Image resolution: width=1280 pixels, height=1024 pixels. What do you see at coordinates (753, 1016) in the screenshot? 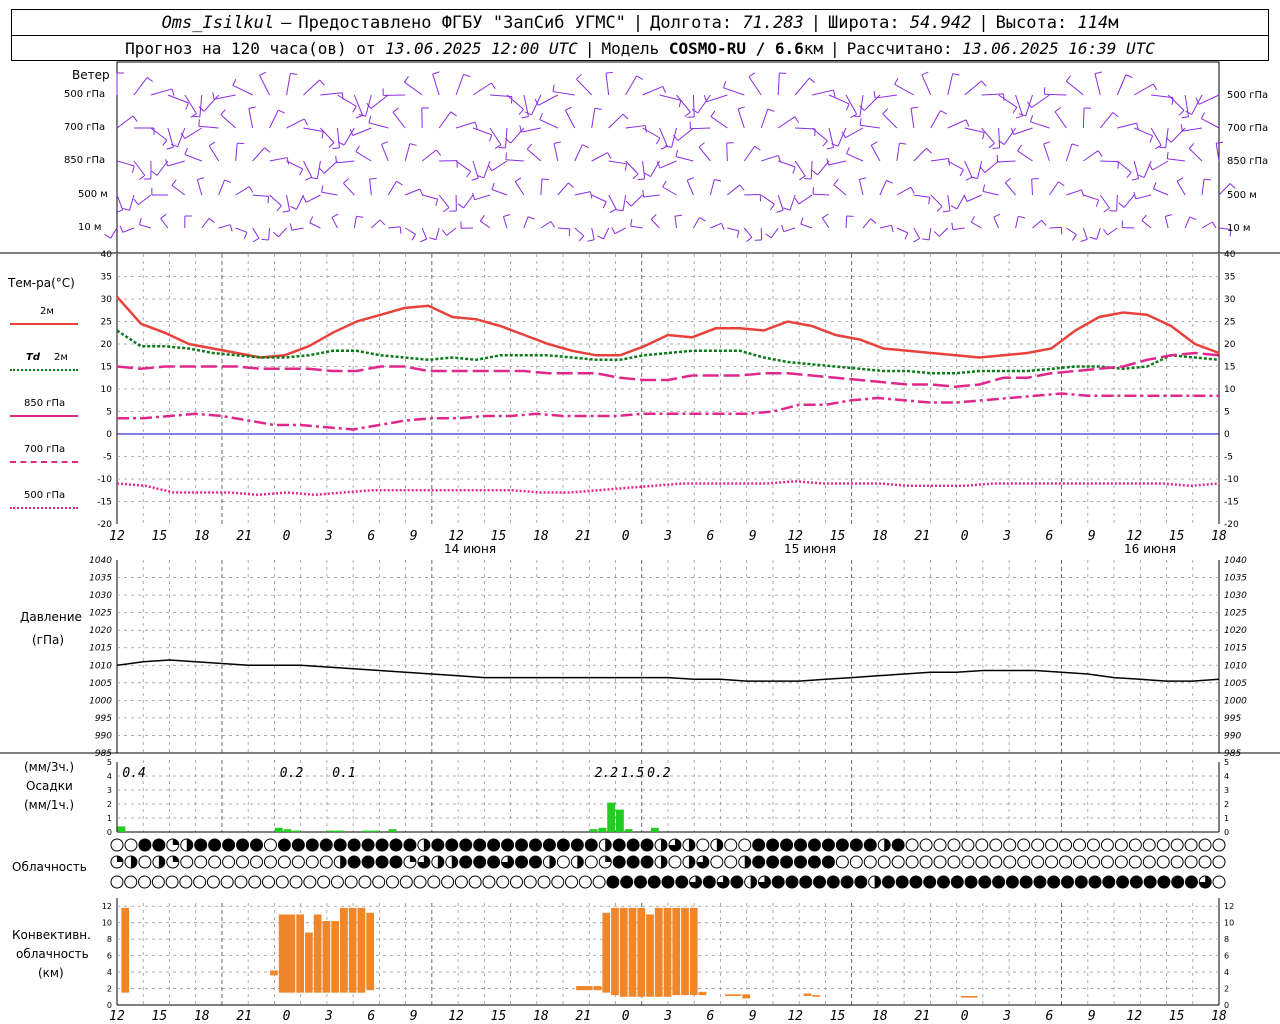
I see `bottom-x-tick: 9` at bounding box center [753, 1016].